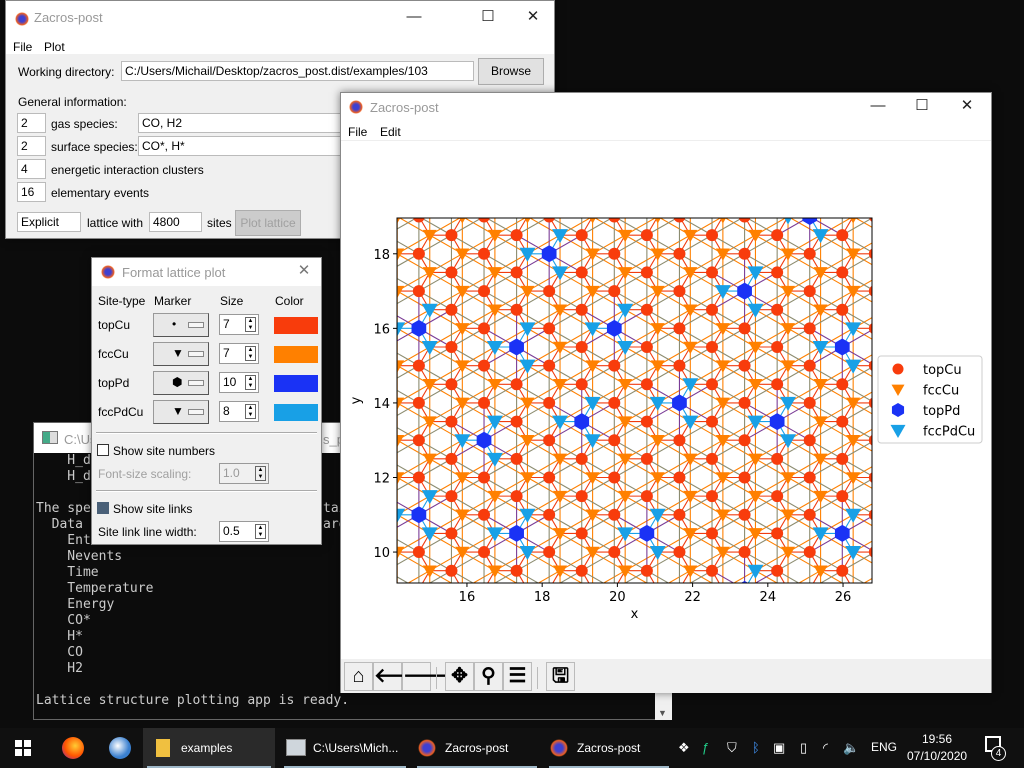  I want to click on save-icon: 🖫, so click(560, 676).